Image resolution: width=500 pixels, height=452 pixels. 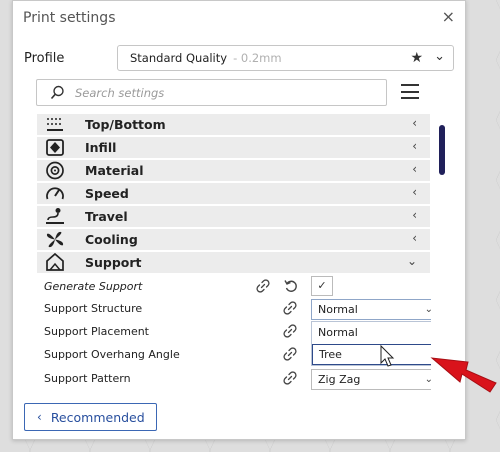 What do you see at coordinates (410, 91) in the screenshot?
I see `settings-menu-icon` at bounding box center [410, 91].